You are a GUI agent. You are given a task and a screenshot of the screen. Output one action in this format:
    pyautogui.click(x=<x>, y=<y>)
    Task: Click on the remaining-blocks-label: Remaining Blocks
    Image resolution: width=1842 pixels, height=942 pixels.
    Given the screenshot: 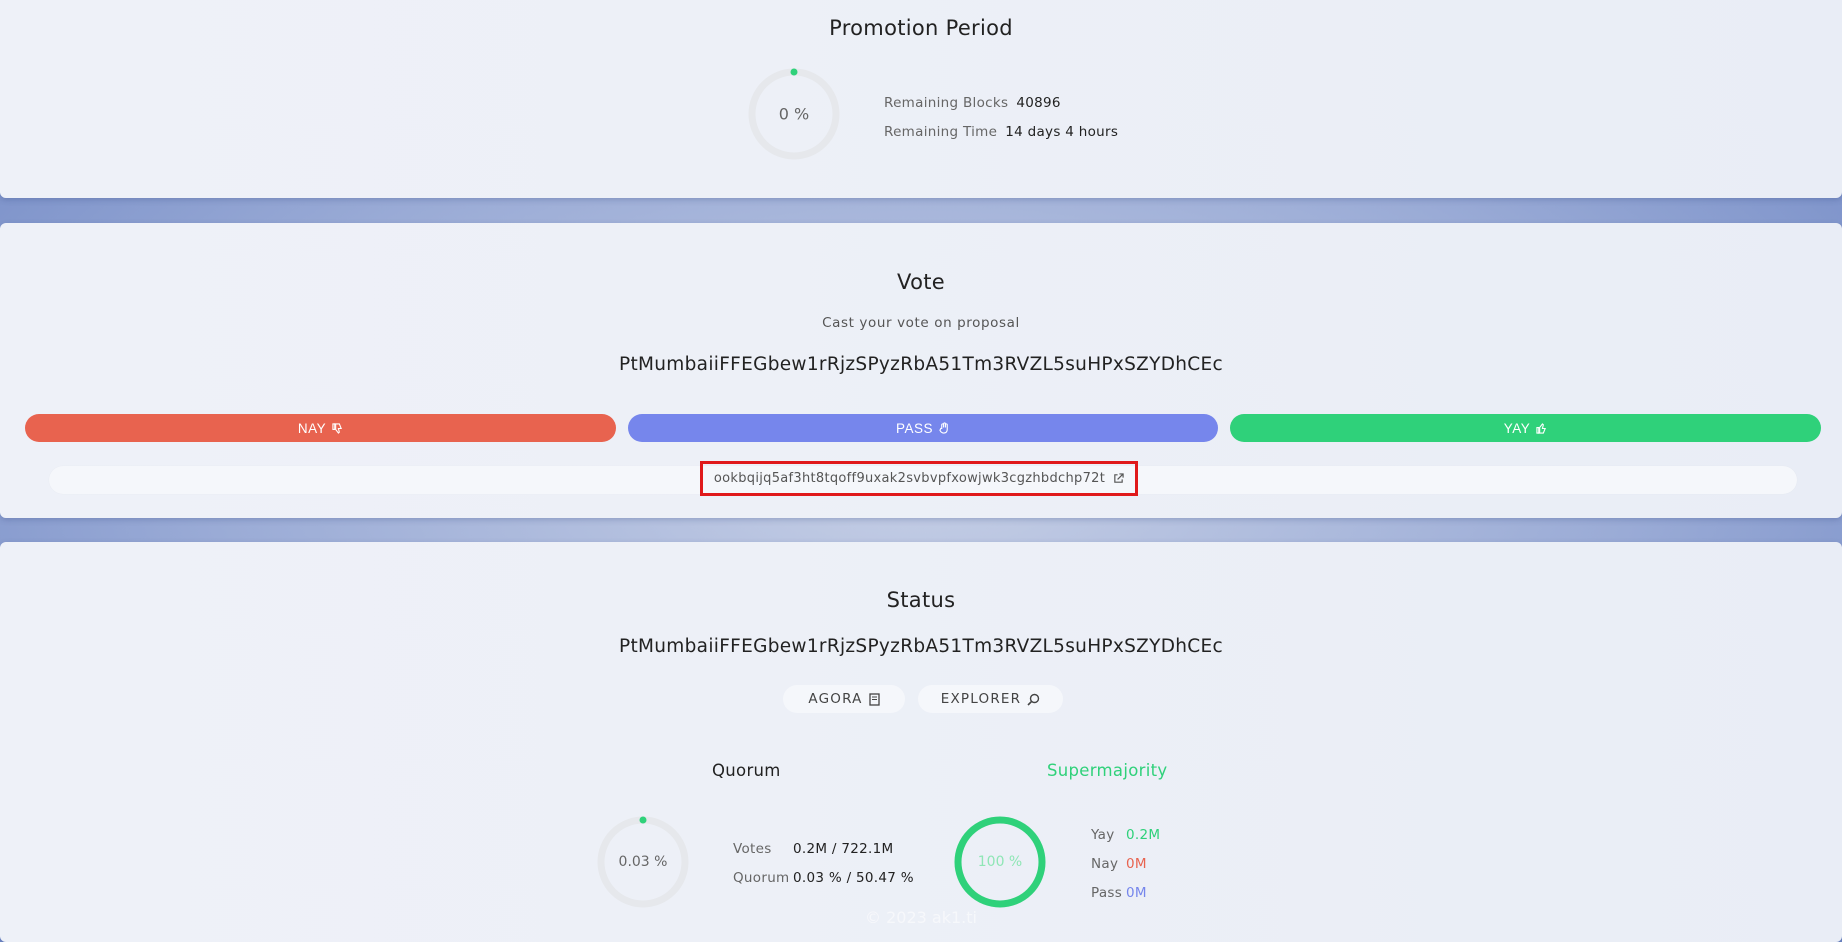 What is the action you would take?
    pyautogui.click(x=946, y=103)
    